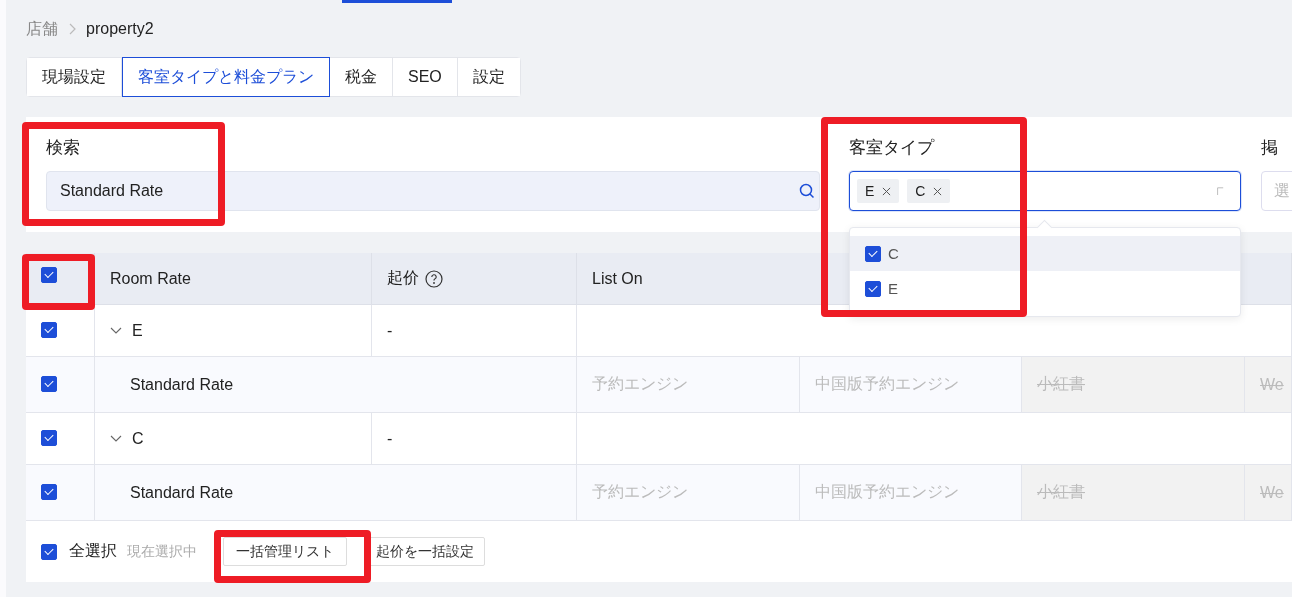 The image size is (1292, 597). What do you see at coordinates (892, 148) in the screenshot?
I see `field-label: 客室タイプ` at bounding box center [892, 148].